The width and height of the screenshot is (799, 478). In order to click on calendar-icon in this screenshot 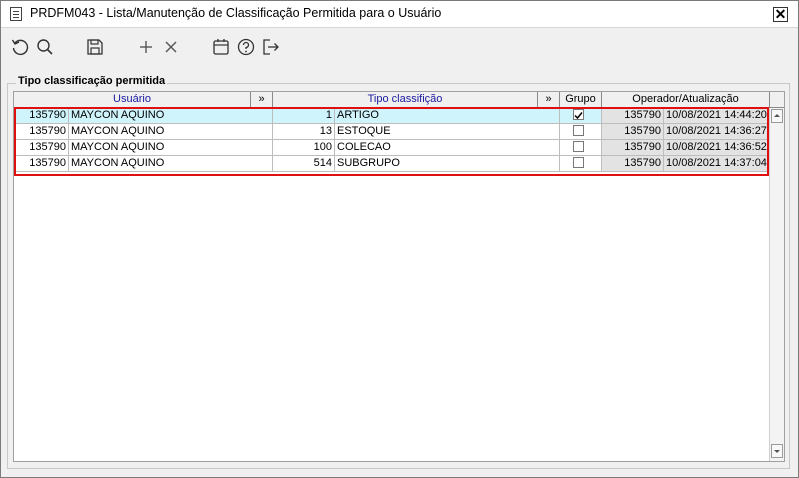, I will do `click(221, 47)`.